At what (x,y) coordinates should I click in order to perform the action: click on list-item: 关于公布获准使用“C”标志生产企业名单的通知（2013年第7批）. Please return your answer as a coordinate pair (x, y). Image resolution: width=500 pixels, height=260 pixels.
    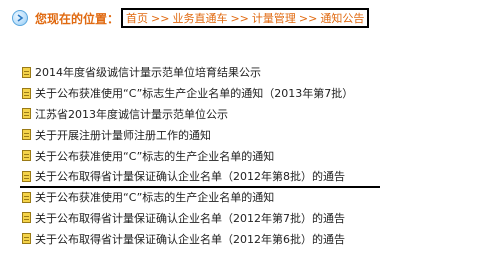
    Looking at the image, I should click on (257, 93).